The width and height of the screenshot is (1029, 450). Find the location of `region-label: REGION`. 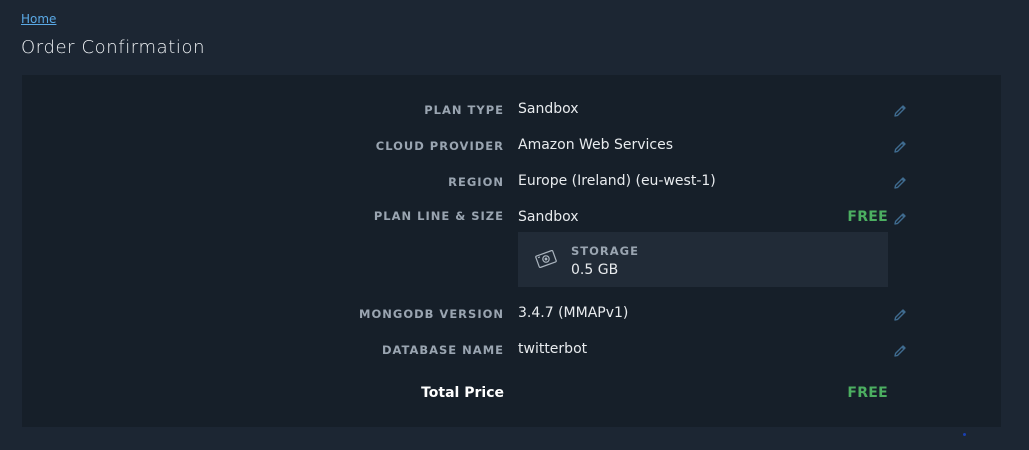

region-label: REGION is located at coordinates (476, 182).